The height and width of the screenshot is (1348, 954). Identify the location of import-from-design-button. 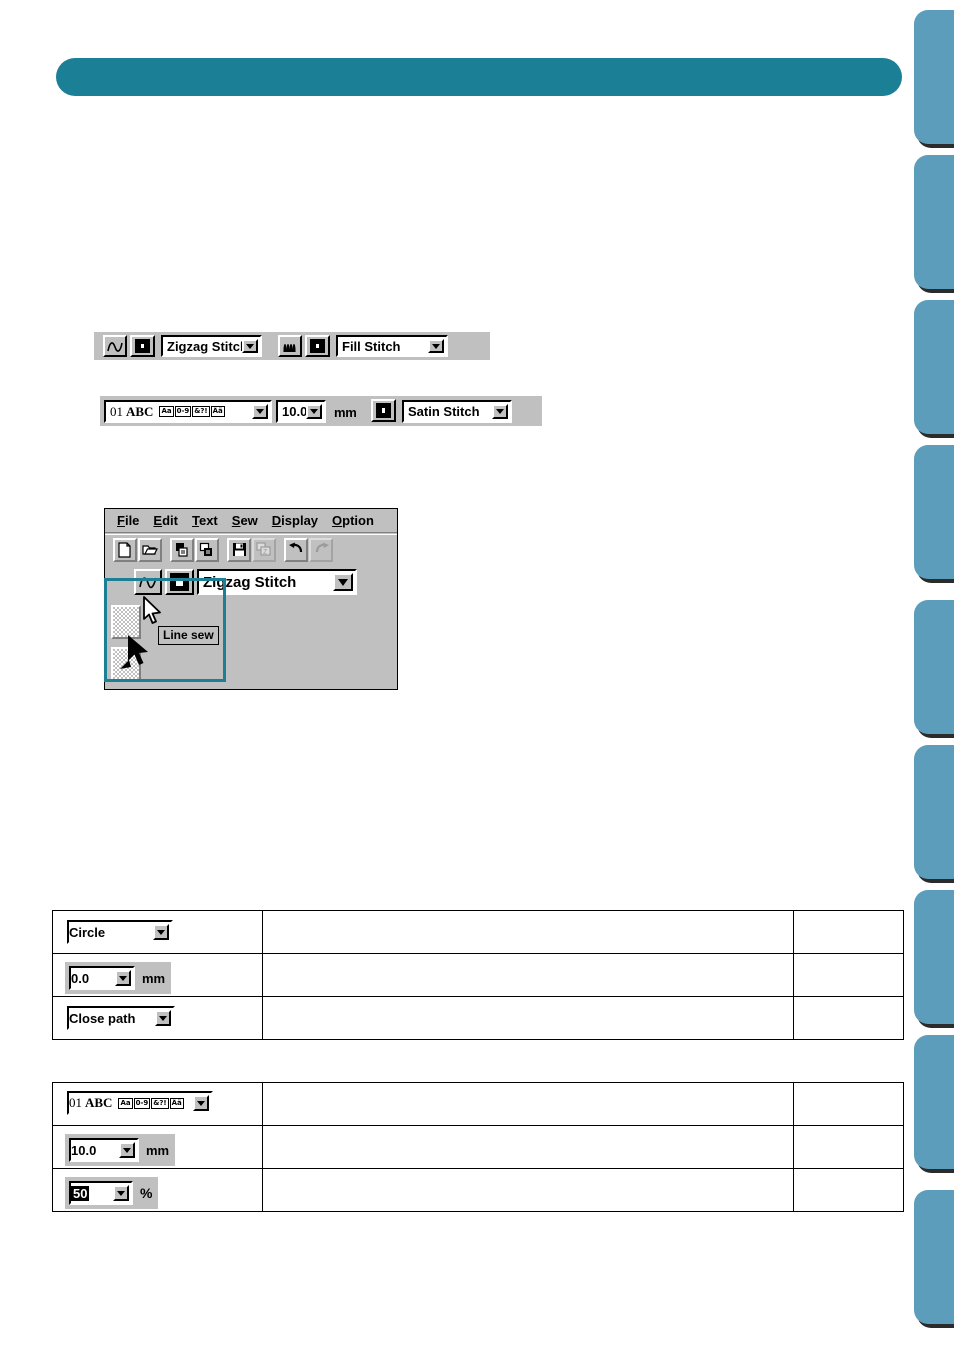
(207, 549).